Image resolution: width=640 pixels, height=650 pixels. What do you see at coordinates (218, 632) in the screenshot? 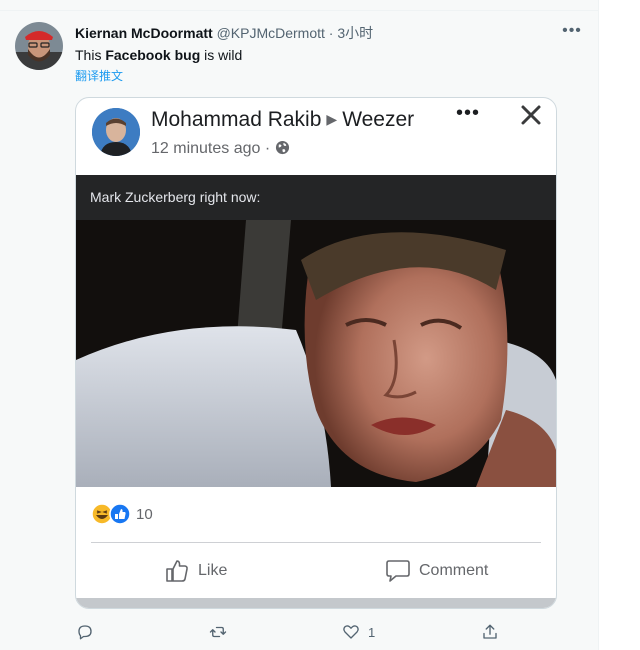
I see `retweet-icon` at bounding box center [218, 632].